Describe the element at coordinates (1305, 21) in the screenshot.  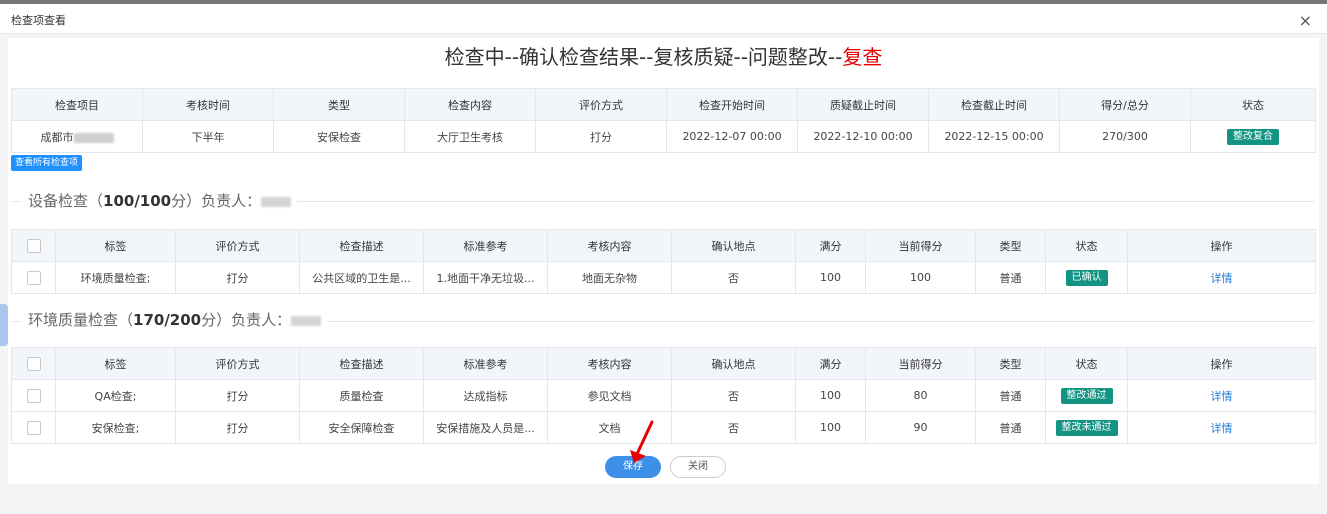
I see `close-icon: ×` at that location.